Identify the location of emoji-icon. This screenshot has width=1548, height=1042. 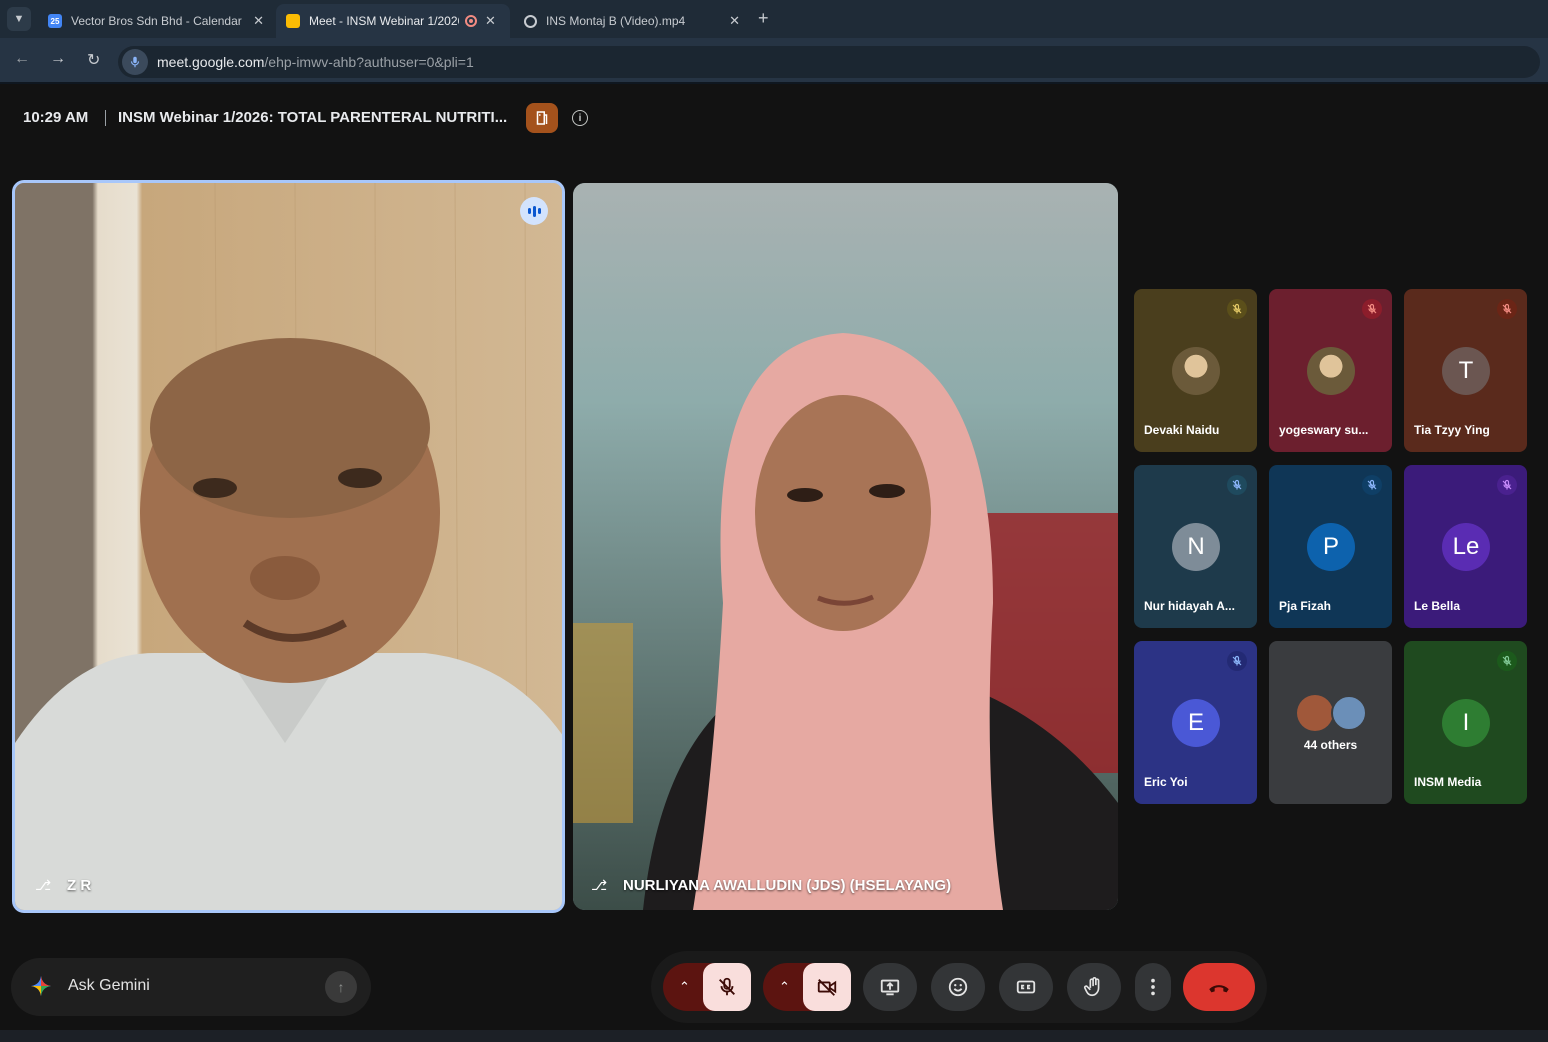
(958, 987).